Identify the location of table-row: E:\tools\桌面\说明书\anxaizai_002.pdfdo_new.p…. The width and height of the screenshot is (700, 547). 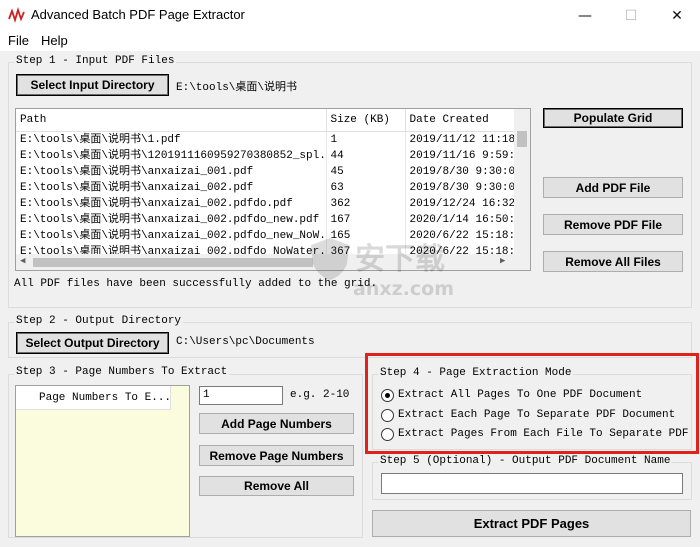
(273, 219).